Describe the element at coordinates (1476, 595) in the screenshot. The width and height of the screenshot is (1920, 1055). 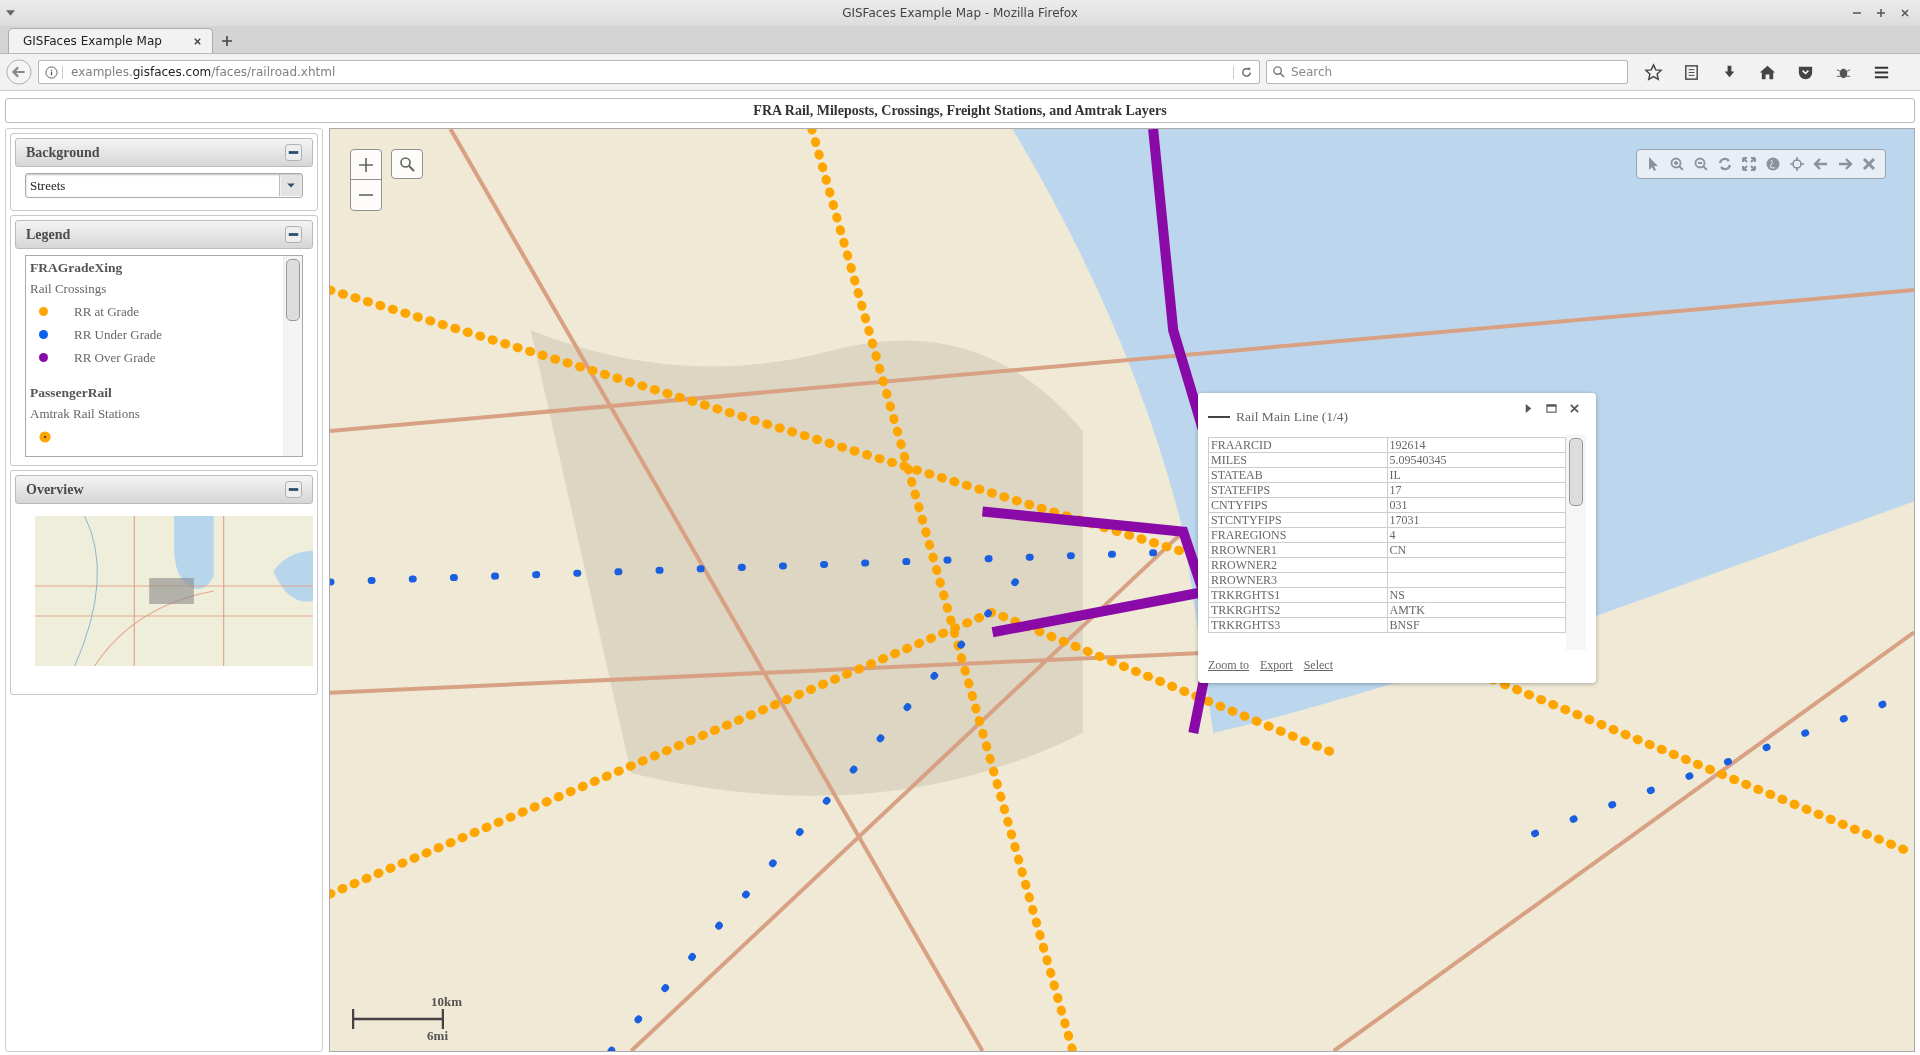
I see `value-cell: NS` at that location.